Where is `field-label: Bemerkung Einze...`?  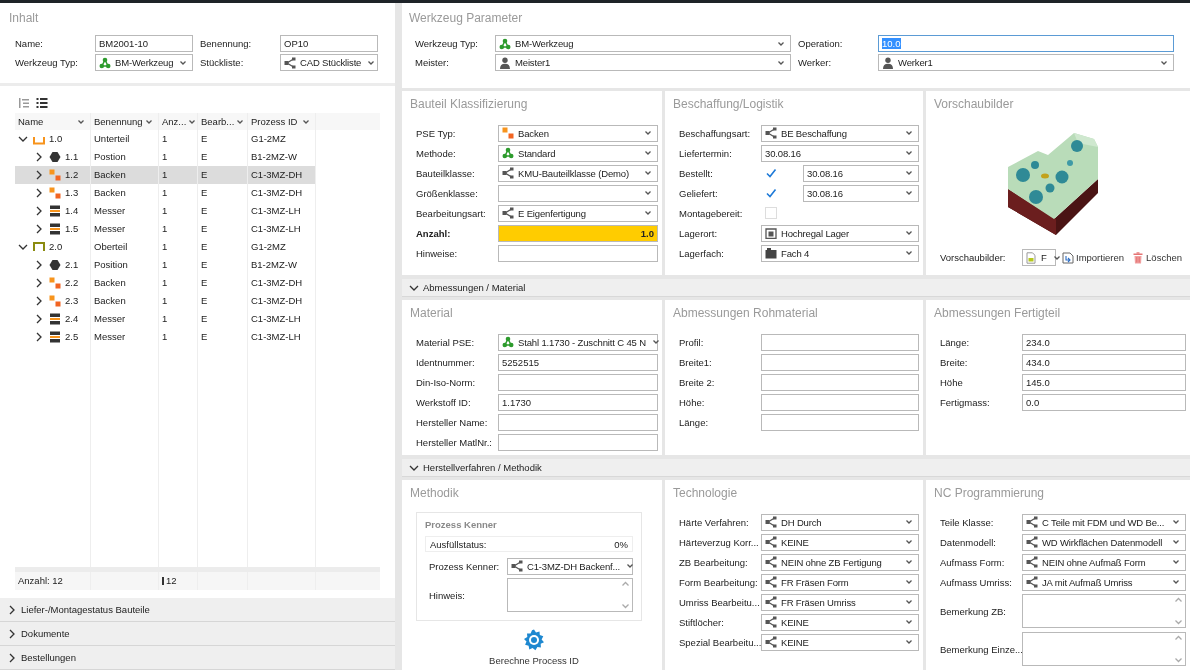
field-label: Bemerkung Einze... is located at coordinates (981, 649).